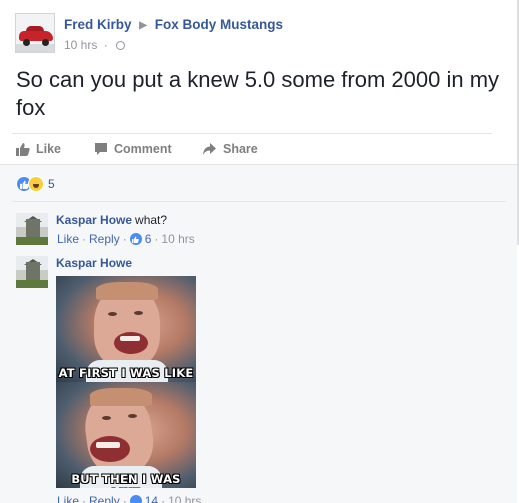  I want to click on comment-1-meta: Like · Reply · 6 · 10 hrs, so click(126, 239).